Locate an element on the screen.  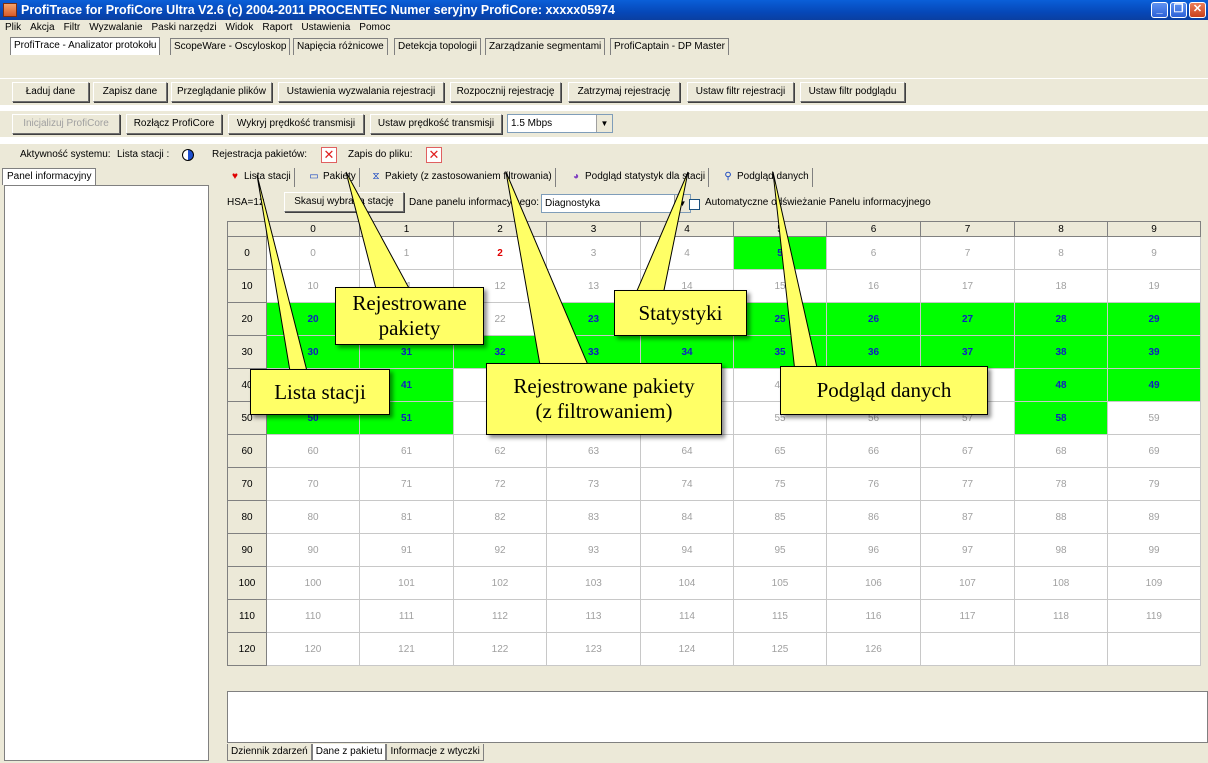
callout-recorded-packets: Rejestrowane pakiety is located at coordinates (409, 316).